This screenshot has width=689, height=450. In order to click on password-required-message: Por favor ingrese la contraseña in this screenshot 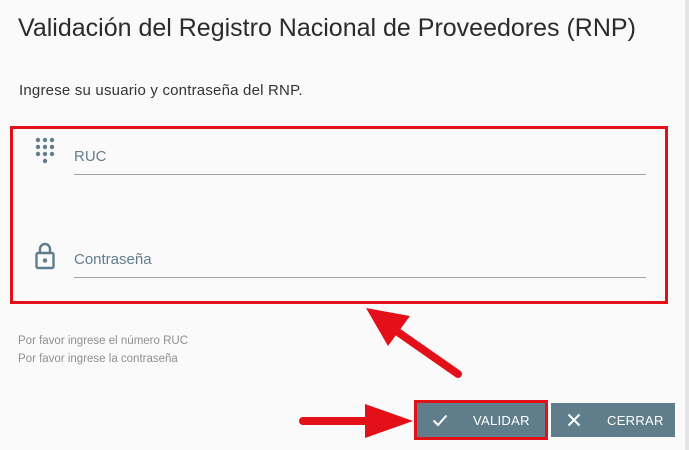, I will do `click(98, 359)`.